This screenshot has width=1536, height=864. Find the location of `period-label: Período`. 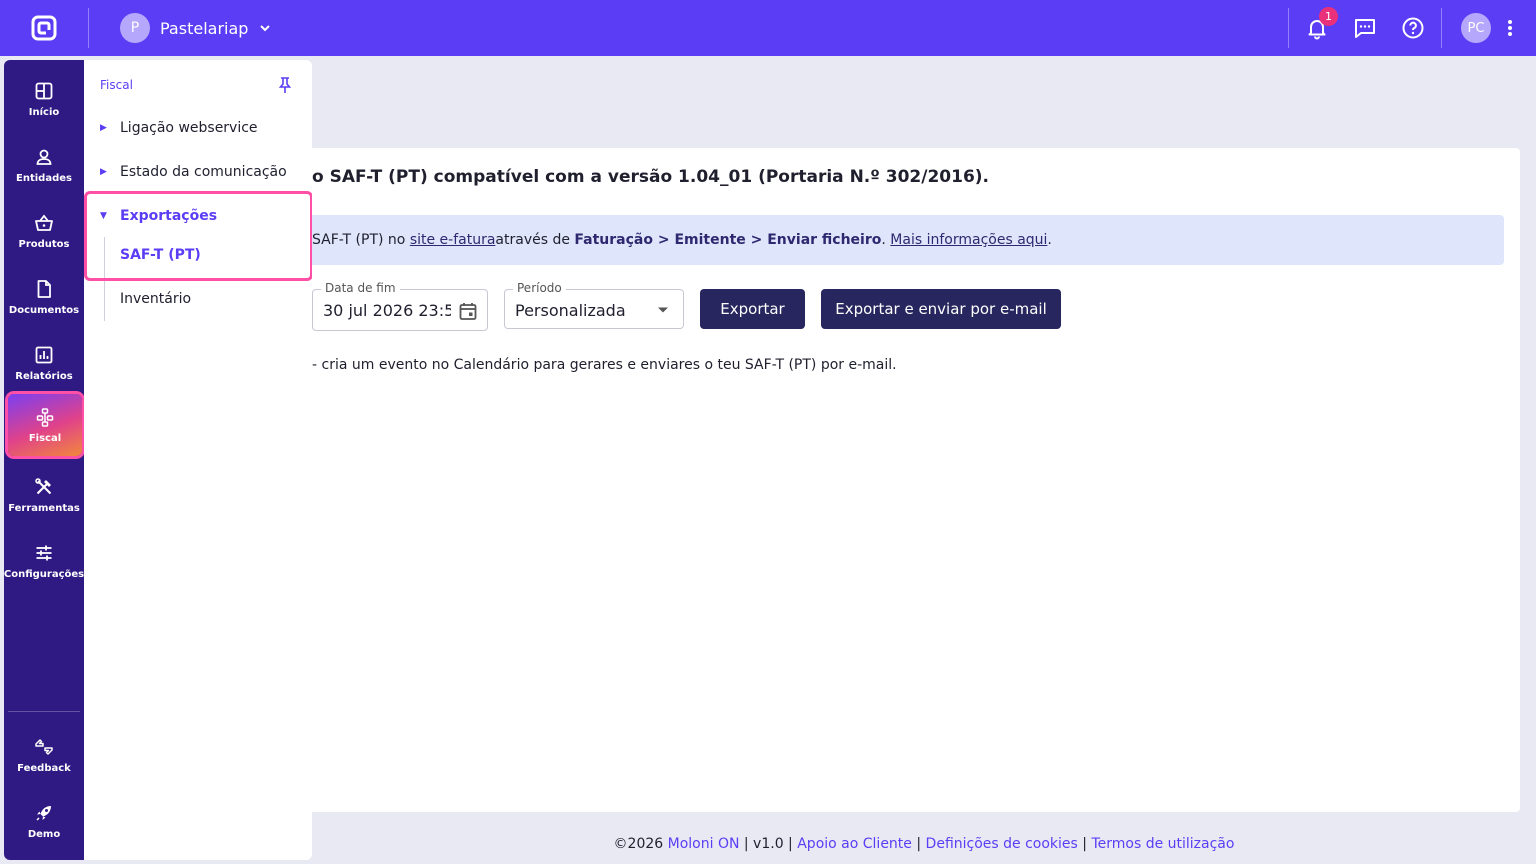

period-label: Período is located at coordinates (539, 288).